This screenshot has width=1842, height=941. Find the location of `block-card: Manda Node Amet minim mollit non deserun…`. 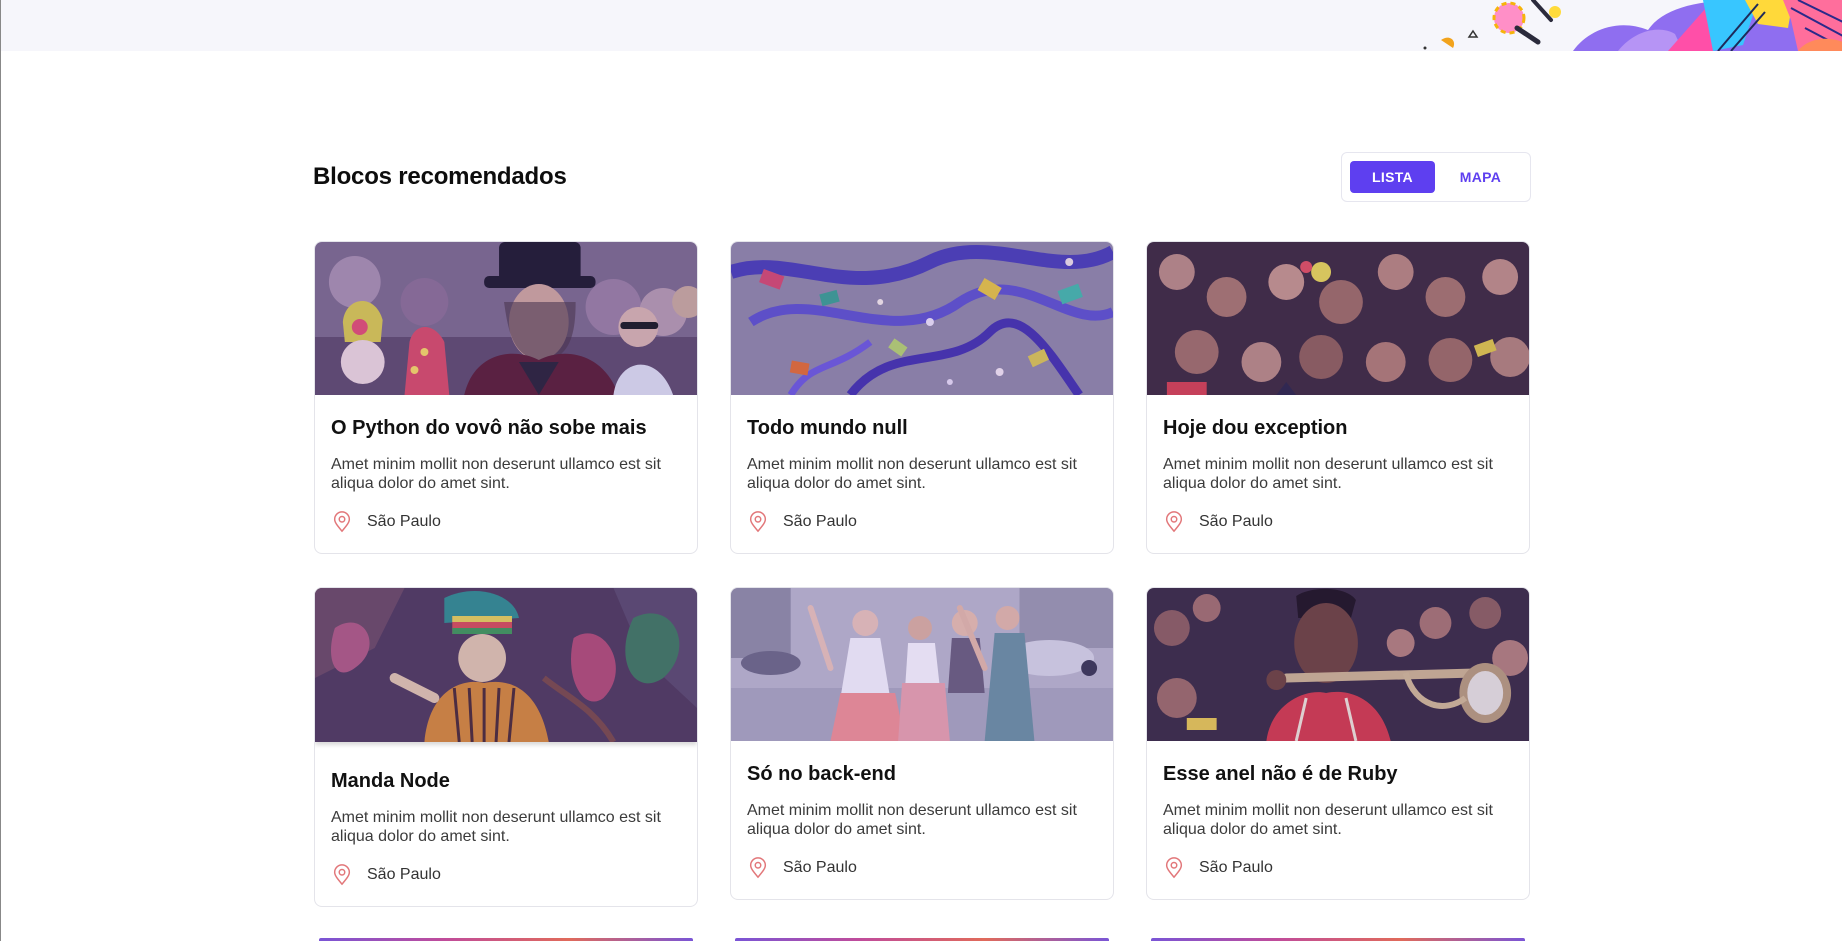

block-card: Manda Node Amet minim mollit non deserun… is located at coordinates (506, 747).